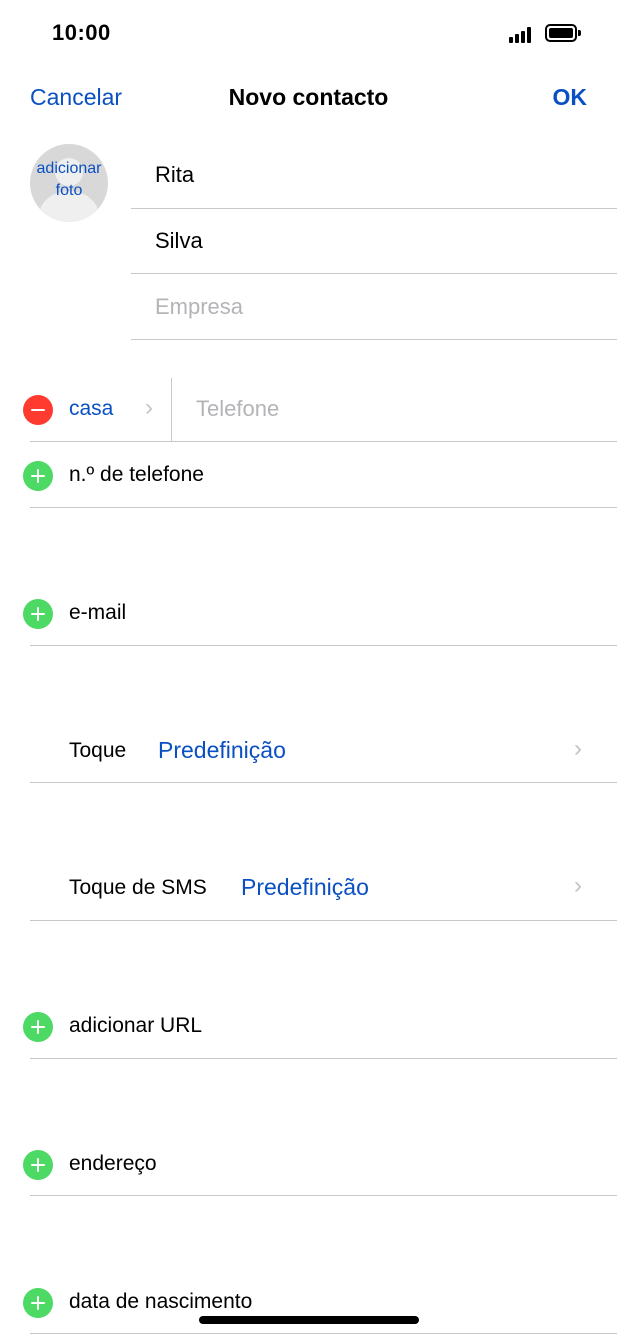  What do you see at coordinates (305, 887) in the screenshot?
I see `text-tone-value: Predefinição` at bounding box center [305, 887].